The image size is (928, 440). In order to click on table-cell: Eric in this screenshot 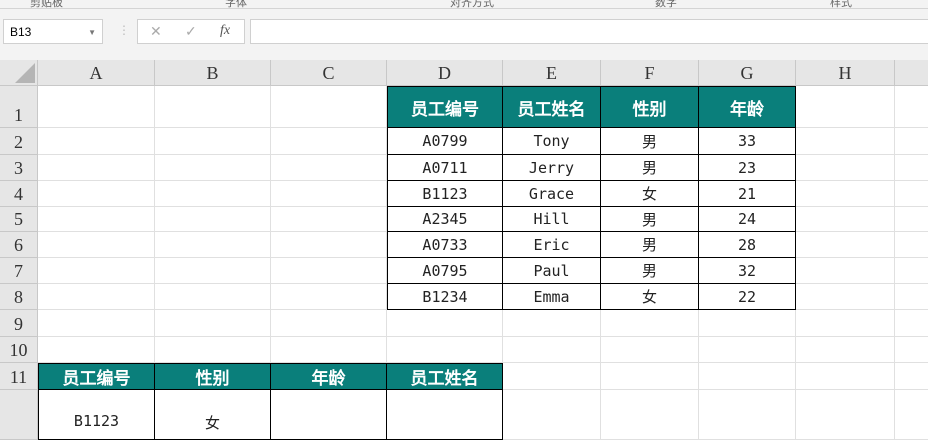, I will do `click(552, 245)`.